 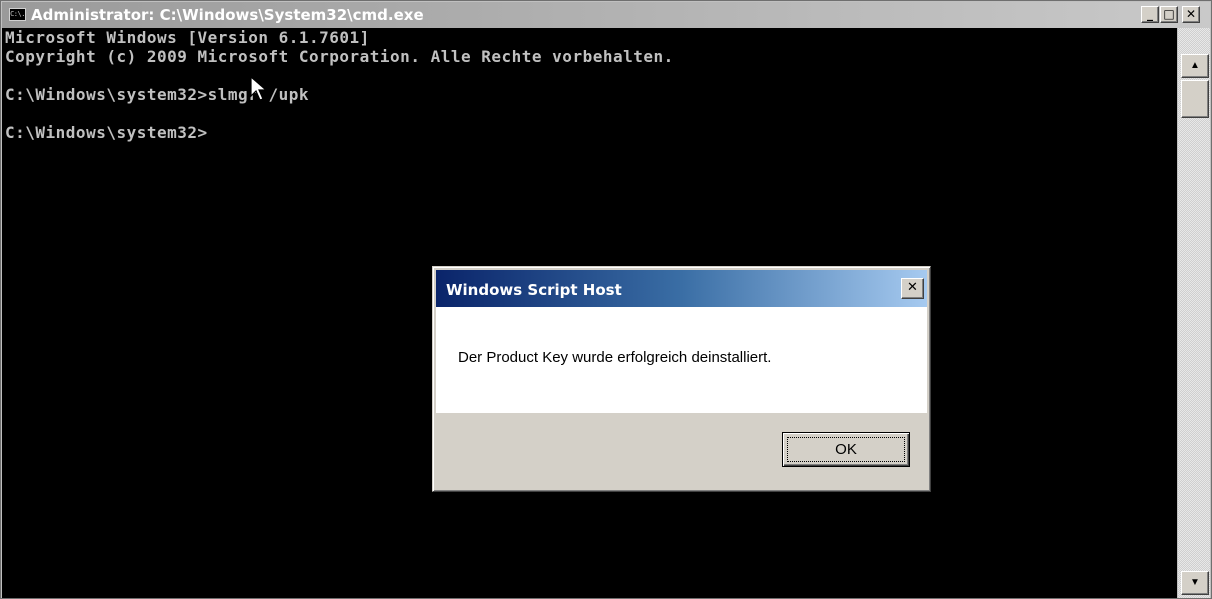 I want to click on minimize-icon: _, so click(x=1150, y=14).